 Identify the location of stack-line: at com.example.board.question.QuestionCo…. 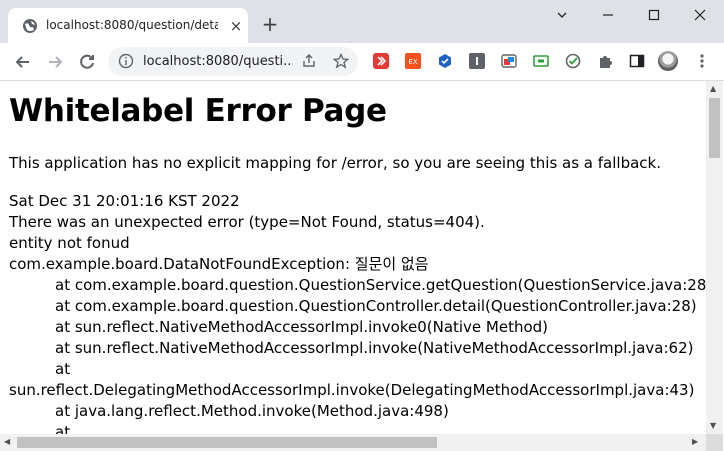
(376, 306).